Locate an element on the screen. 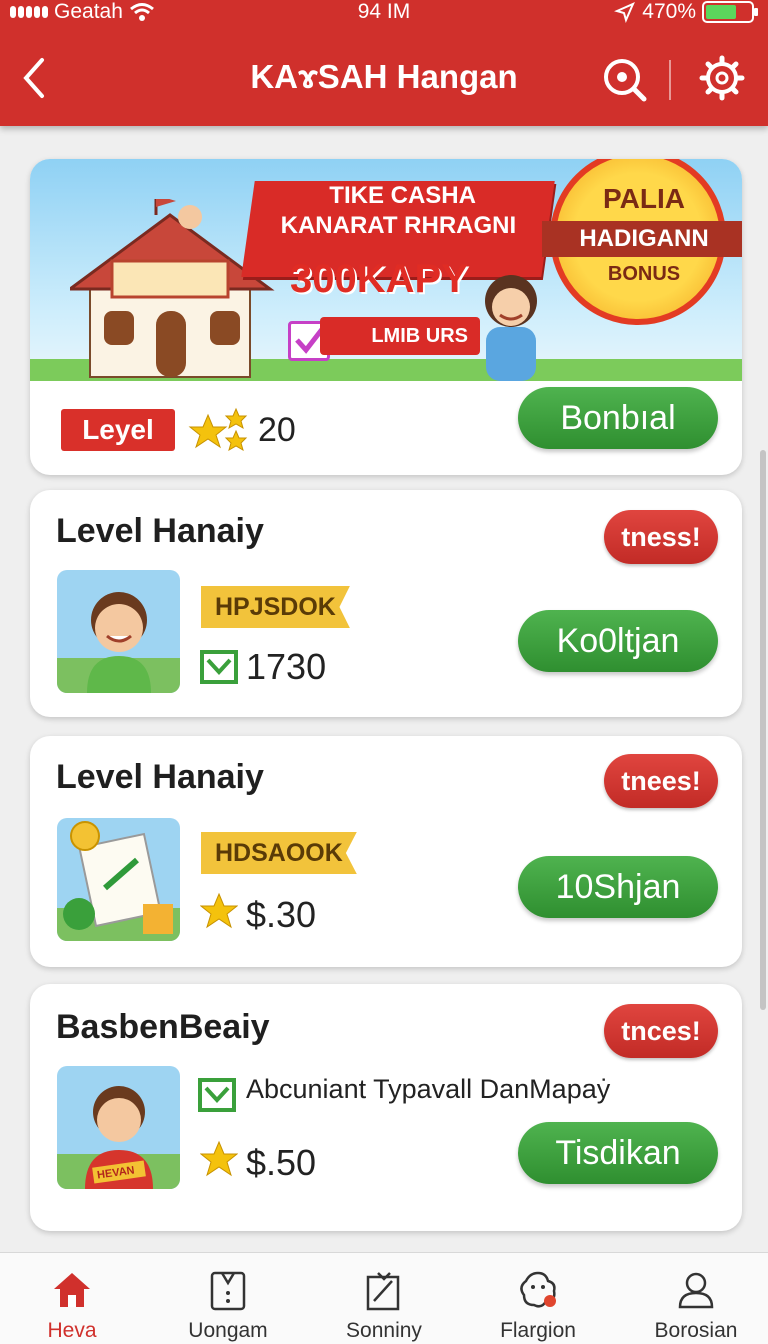 The width and height of the screenshot is (768, 1344). reward-tag: HPJSDOK is located at coordinates (275, 607).